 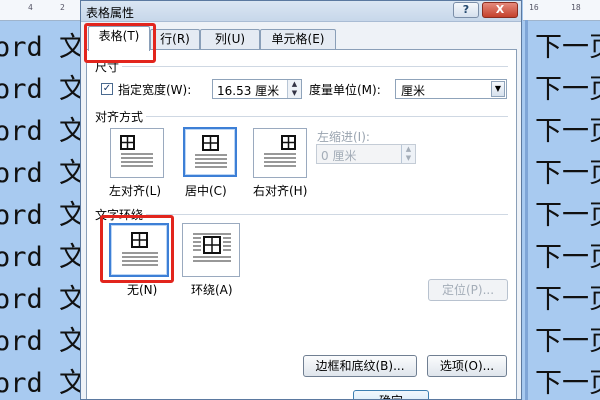 I want to click on close-button: X, so click(x=500, y=10).